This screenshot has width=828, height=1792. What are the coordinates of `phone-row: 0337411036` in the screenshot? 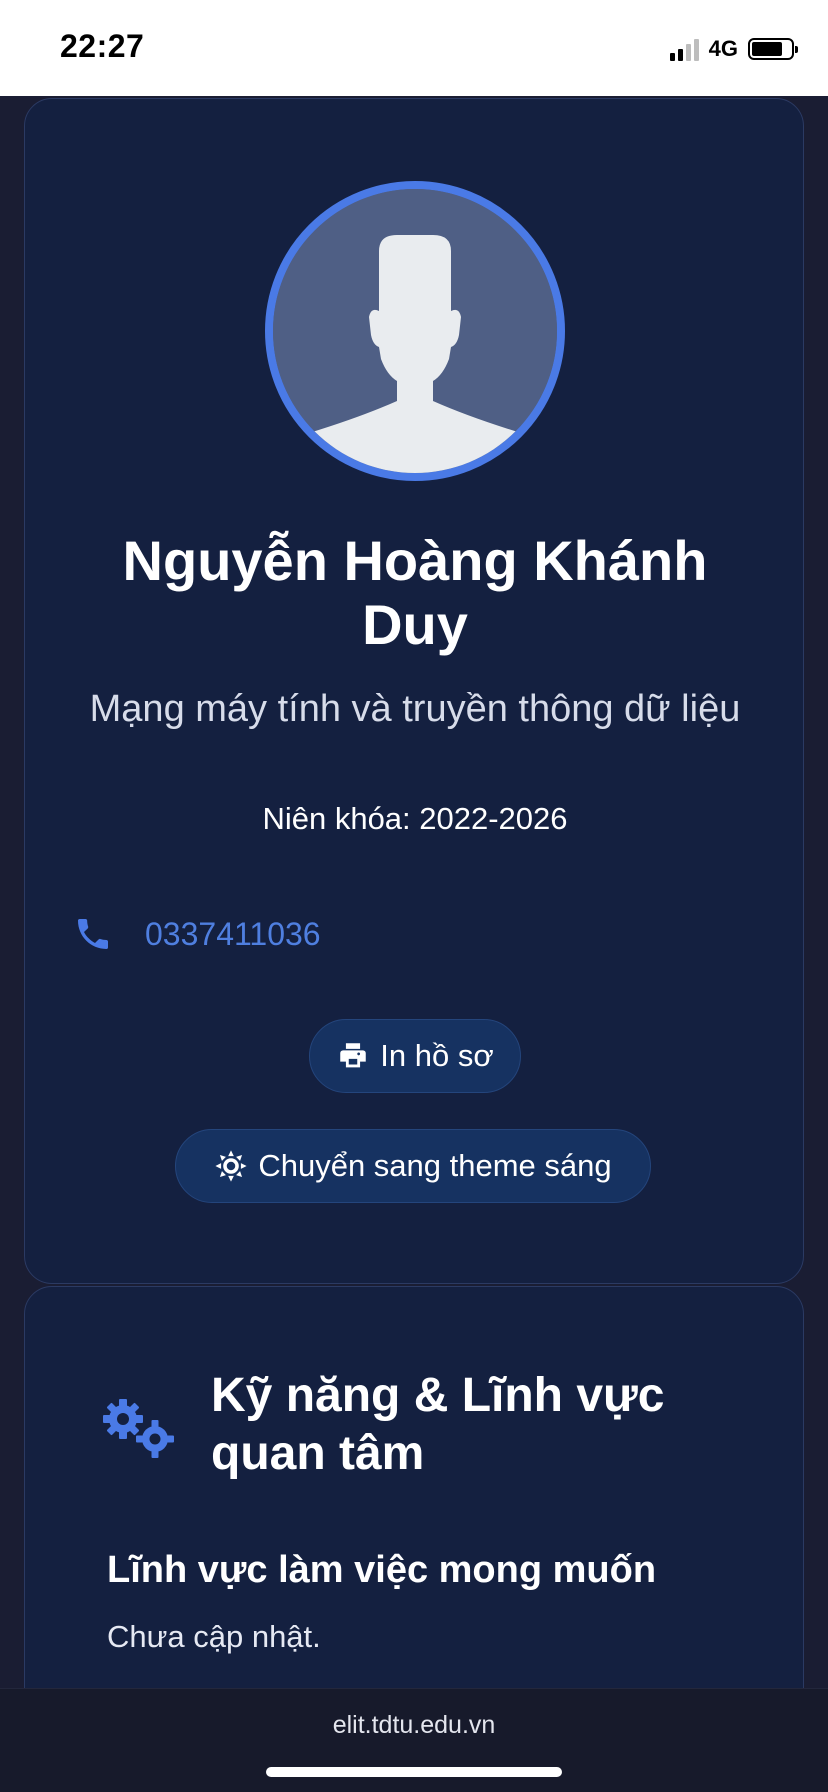 It's located at (197, 934).